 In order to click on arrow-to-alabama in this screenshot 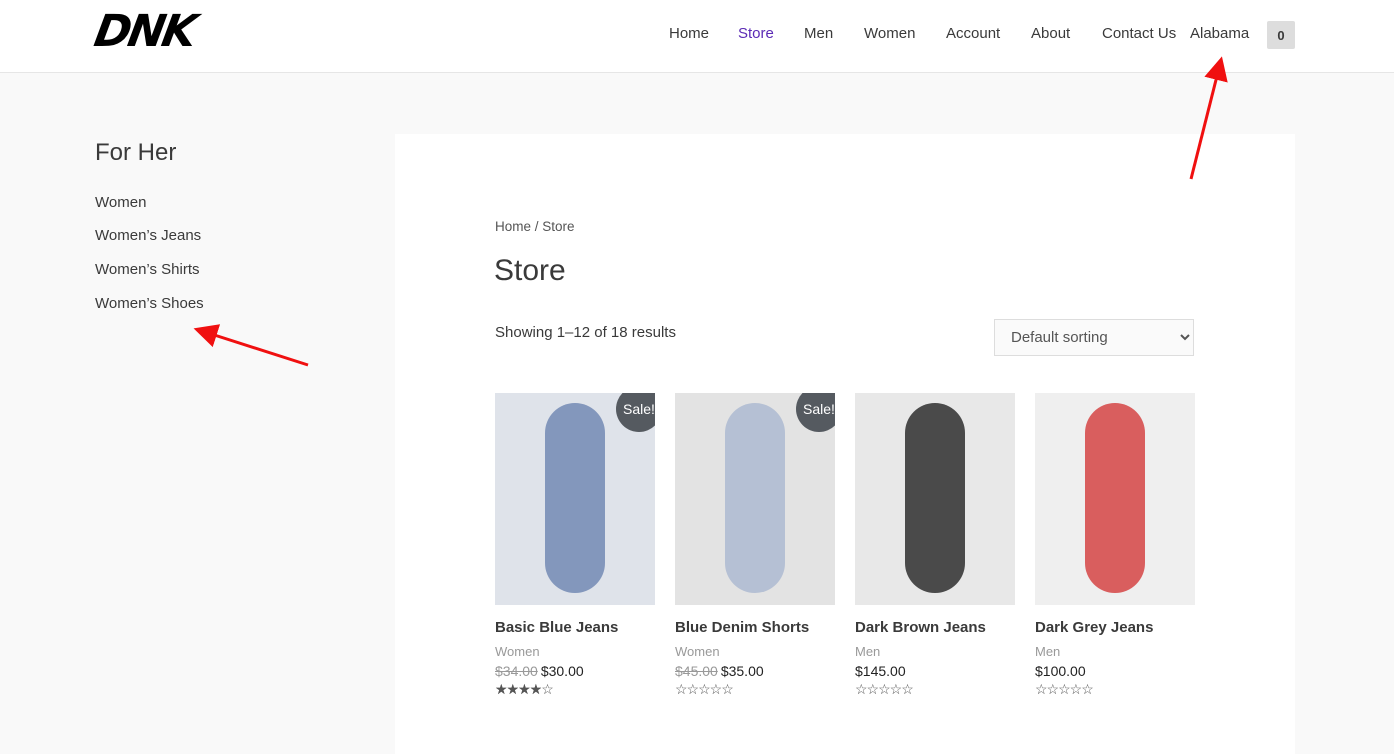, I will do `click(1208, 118)`.